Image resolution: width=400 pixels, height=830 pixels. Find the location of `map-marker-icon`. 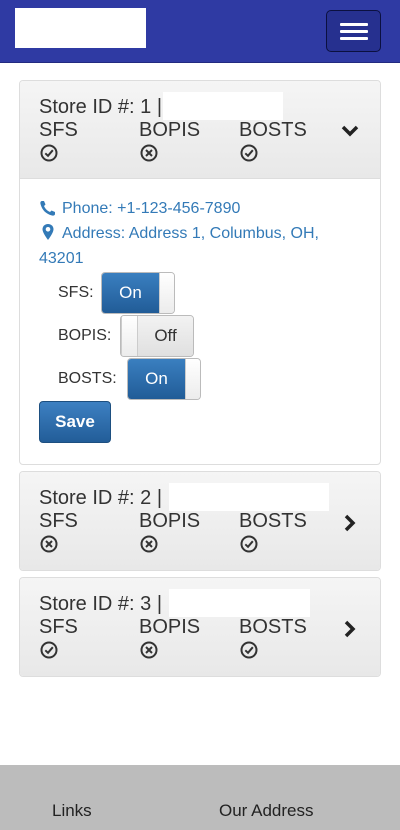

map-marker-icon is located at coordinates (48, 232).